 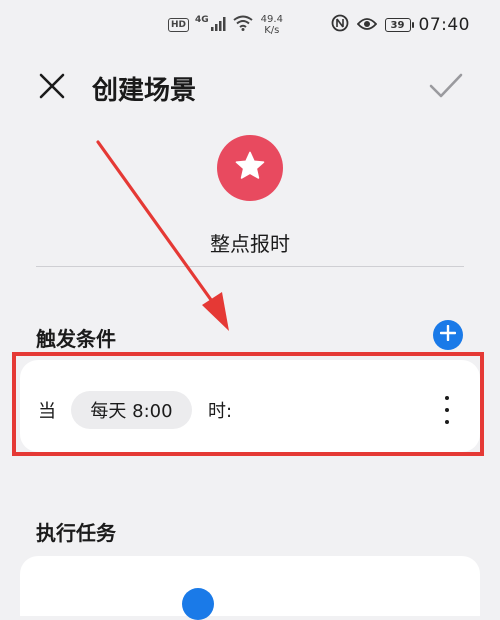 I want to click on page-title: 创建场景, so click(x=144, y=91).